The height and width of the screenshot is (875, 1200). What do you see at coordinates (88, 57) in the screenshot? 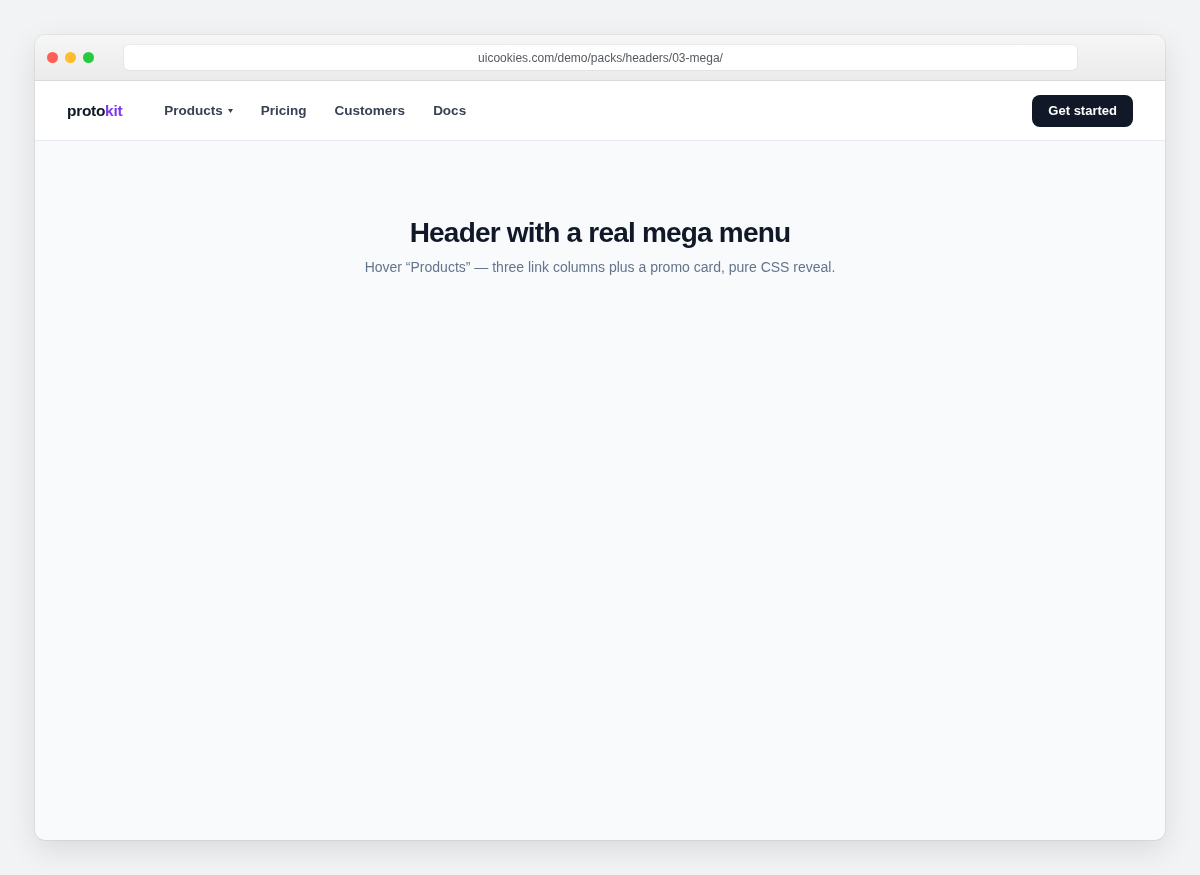
I see `window-zoom-button` at bounding box center [88, 57].